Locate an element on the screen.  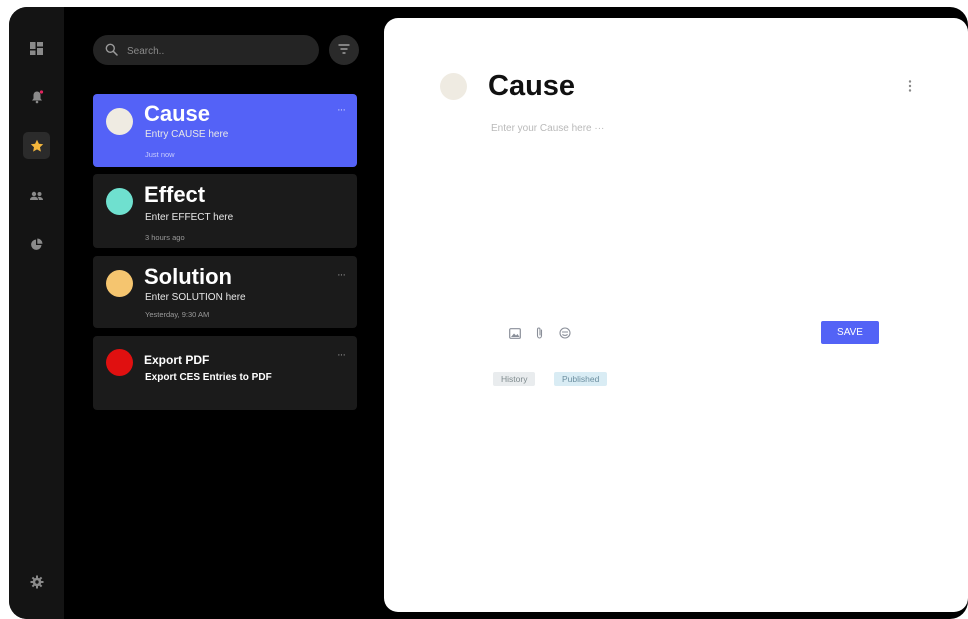
dashboard-icon is located at coordinates (36, 48).